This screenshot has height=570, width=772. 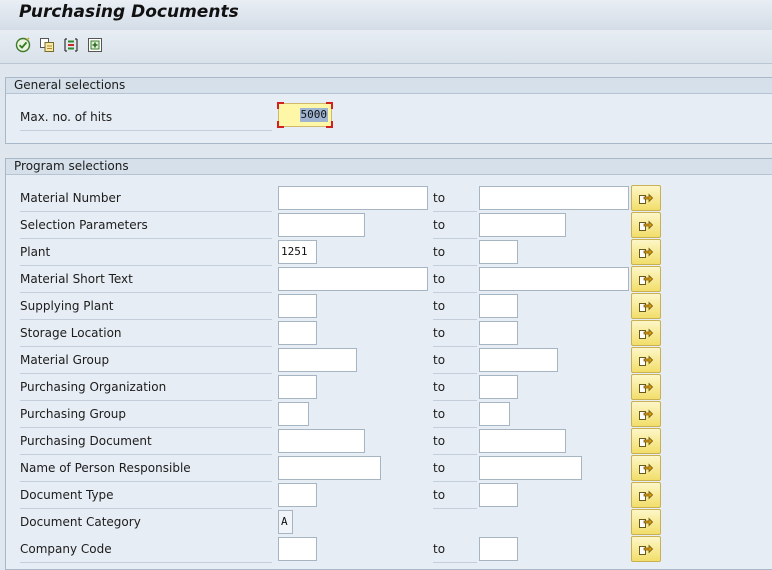 What do you see at coordinates (321, 225) in the screenshot?
I see `selection-parameters-from-input` at bounding box center [321, 225].